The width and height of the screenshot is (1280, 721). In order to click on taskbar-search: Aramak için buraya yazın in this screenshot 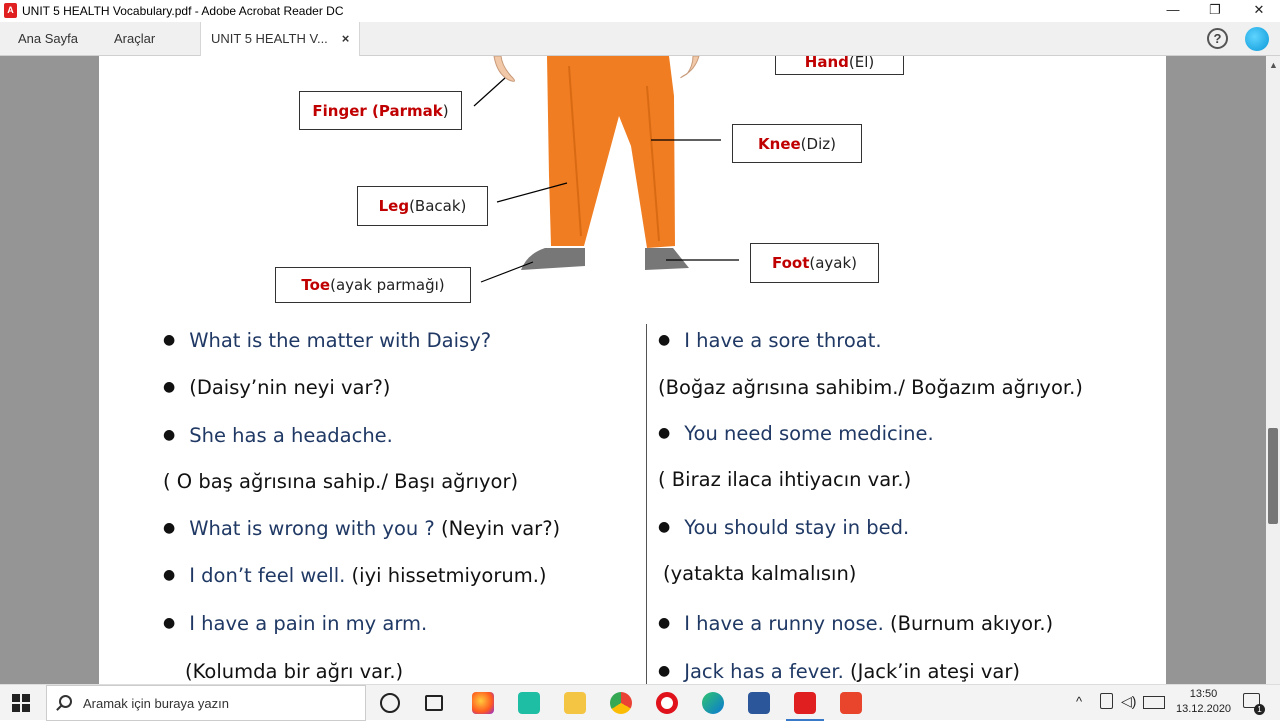, I will do `click(206, 703)`.